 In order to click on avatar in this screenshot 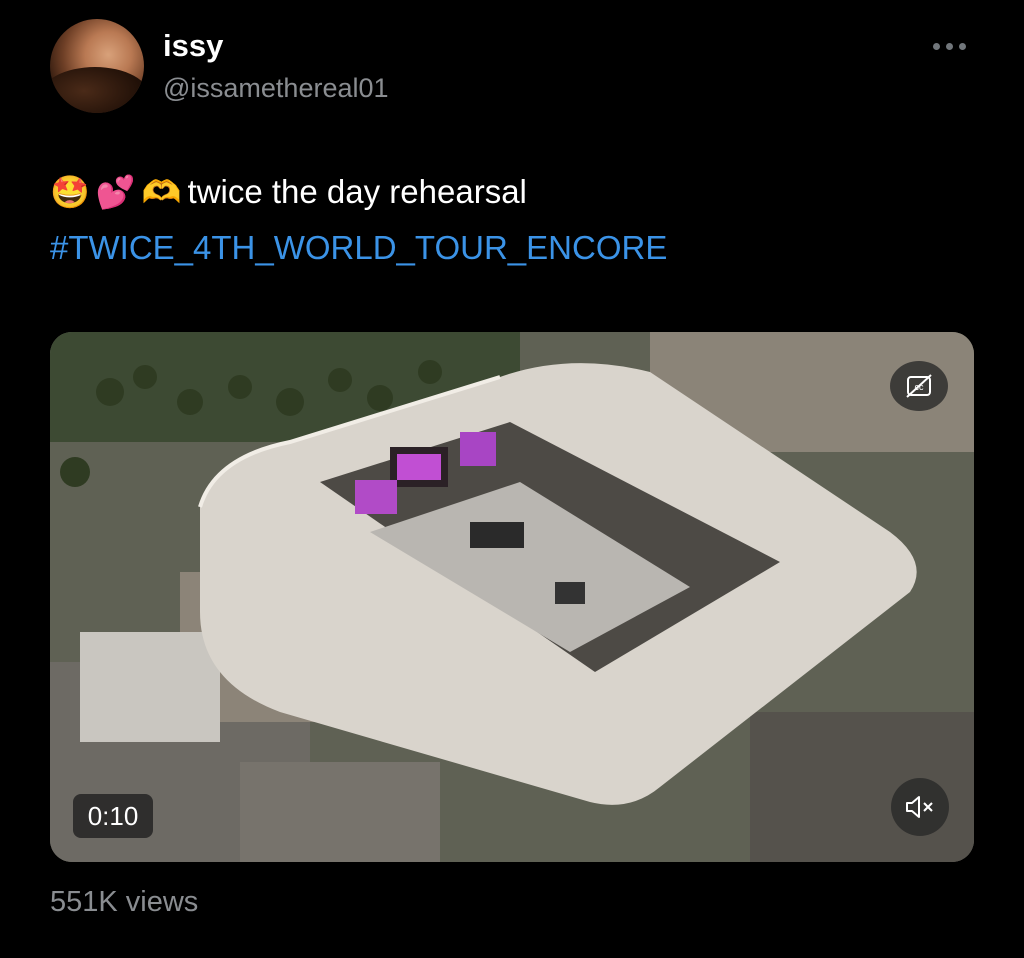, I will do `click(97, 66)`.